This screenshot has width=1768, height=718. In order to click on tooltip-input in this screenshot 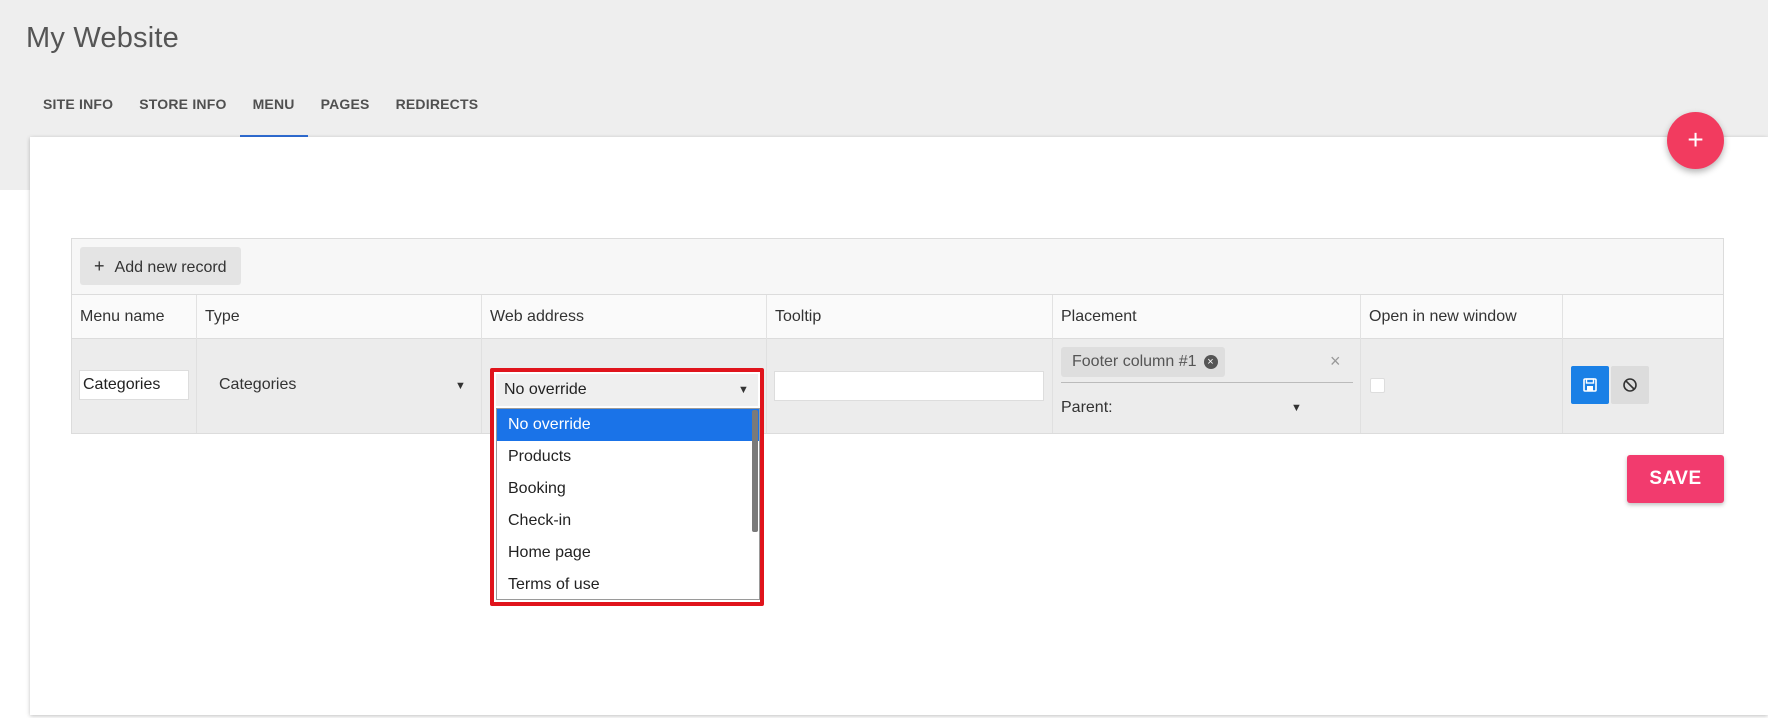, I will do `click(909, 386)`.